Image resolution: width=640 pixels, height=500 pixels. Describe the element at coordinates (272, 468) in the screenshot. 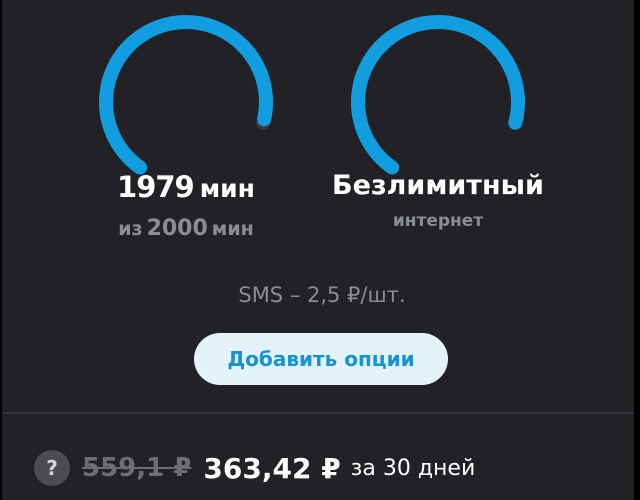

I see `new-price: 363,42 ₽` at that location.